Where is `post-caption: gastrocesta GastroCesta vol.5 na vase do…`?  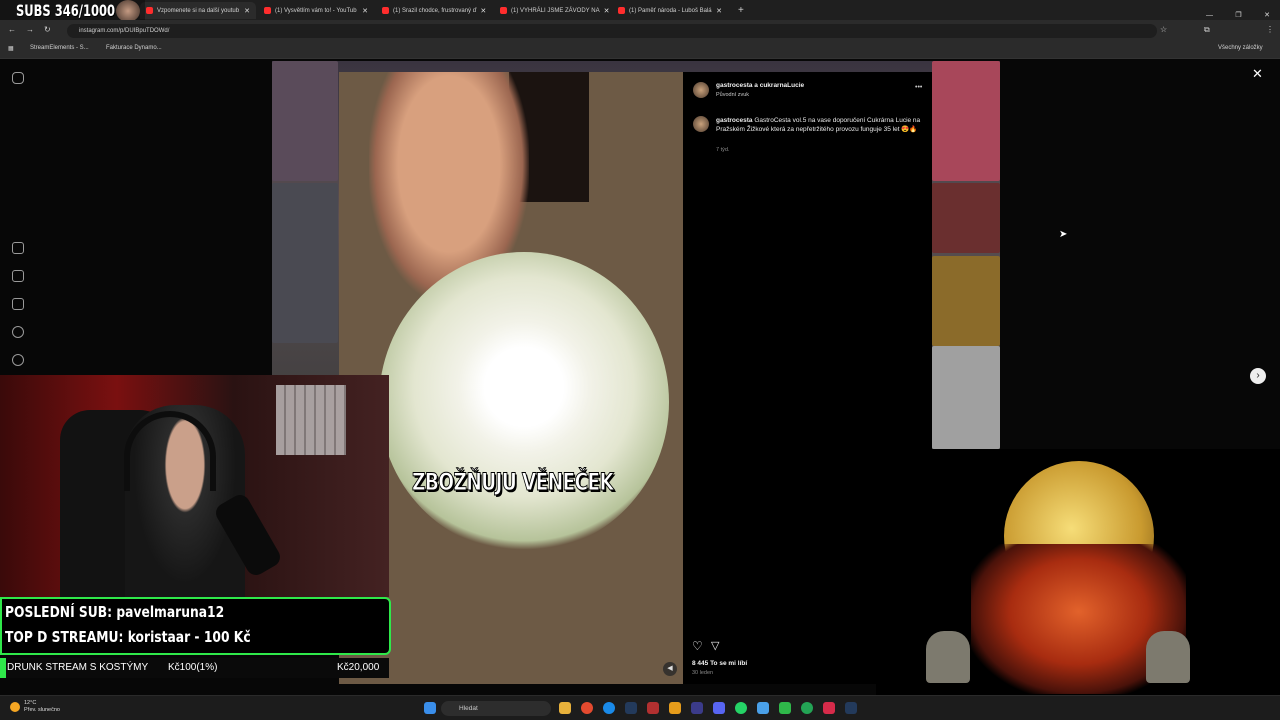
post-caption: gastrocesta GastroCesta vol.5 na vase do… is located at coordinates (818, 125).